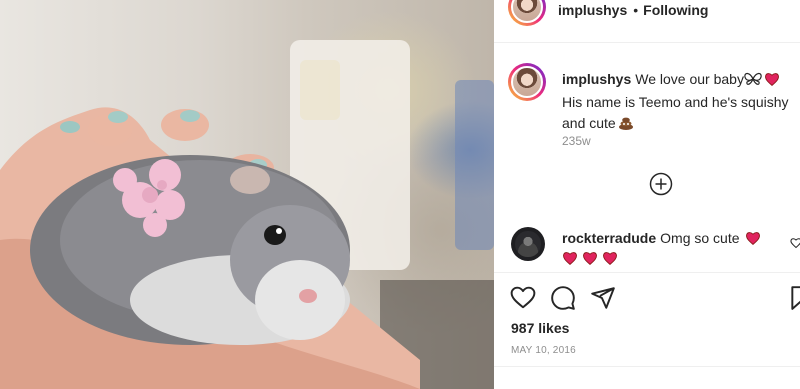 This screenshot has height=389, width=800. I want to click on like-button, so click(523, 298).